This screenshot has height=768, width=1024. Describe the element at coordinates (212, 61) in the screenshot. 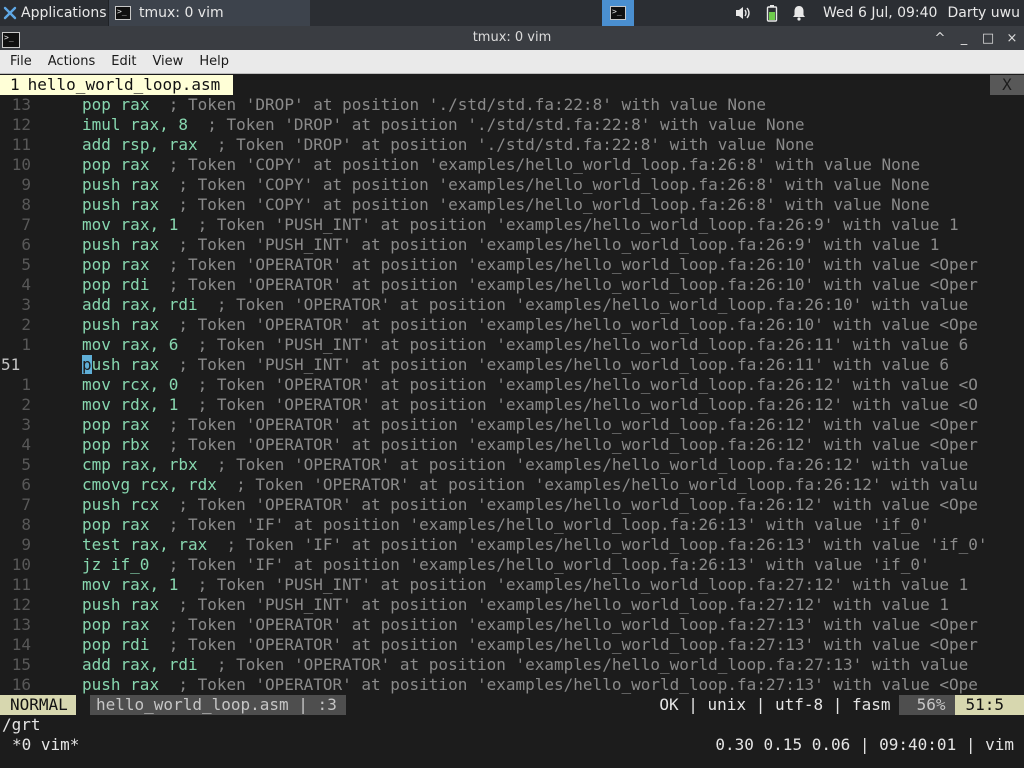

I see `menu-help: Help` at that location.